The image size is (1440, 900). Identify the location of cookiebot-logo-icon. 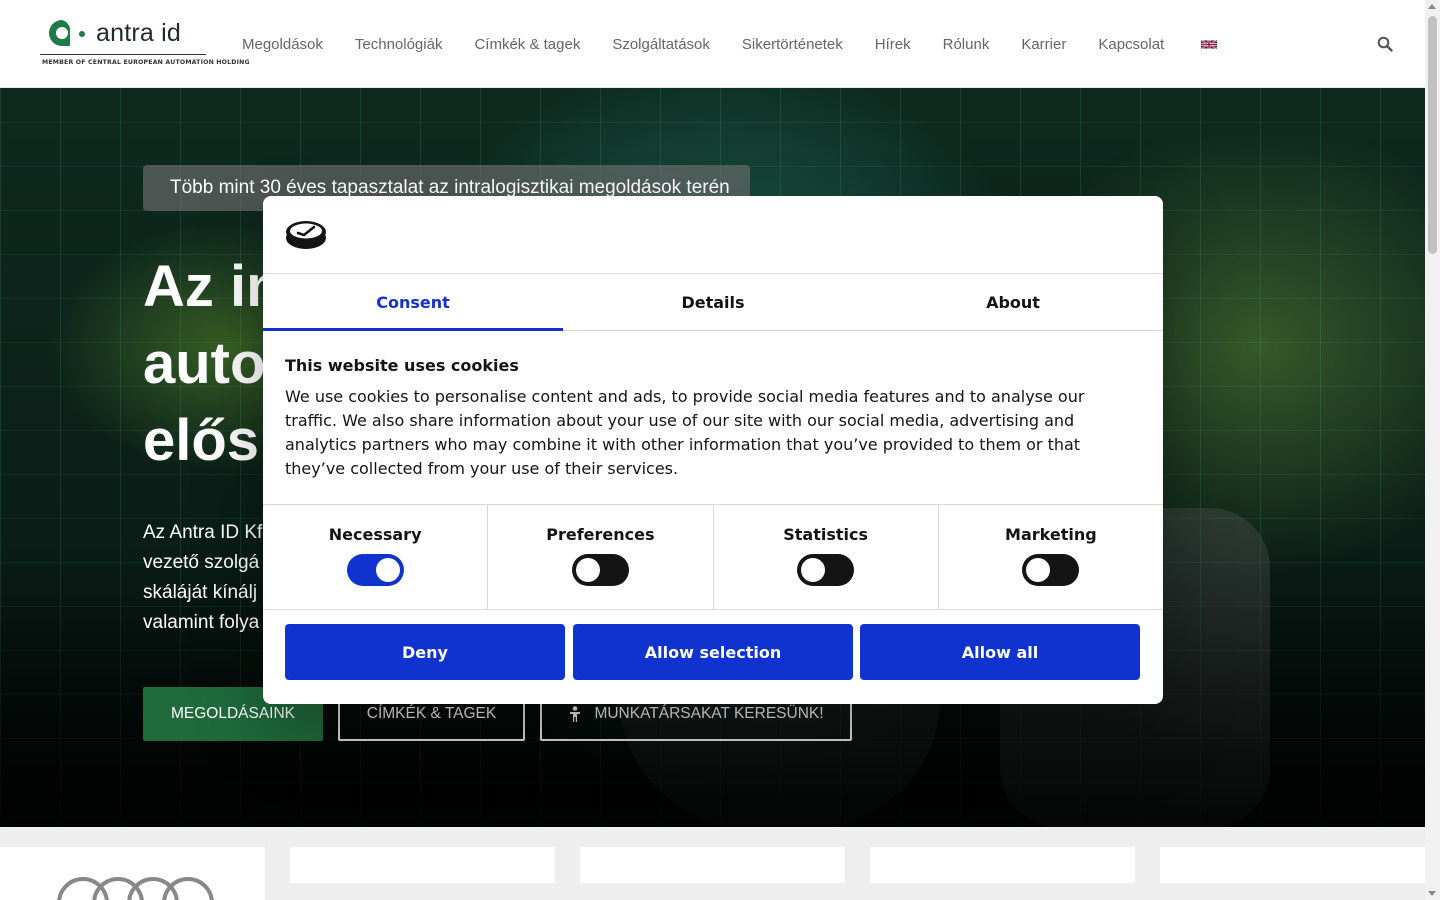
(306, 235).